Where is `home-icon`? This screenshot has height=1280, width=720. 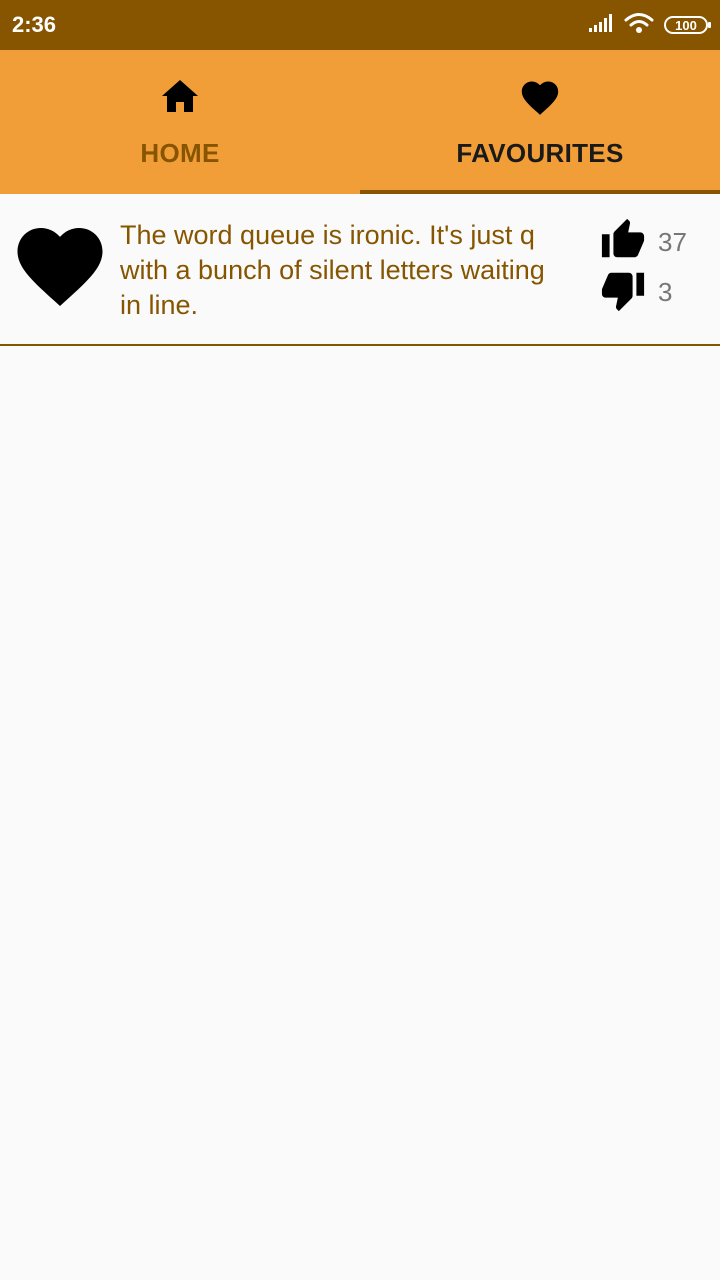
home-icon is located at coordinates (180, 96).